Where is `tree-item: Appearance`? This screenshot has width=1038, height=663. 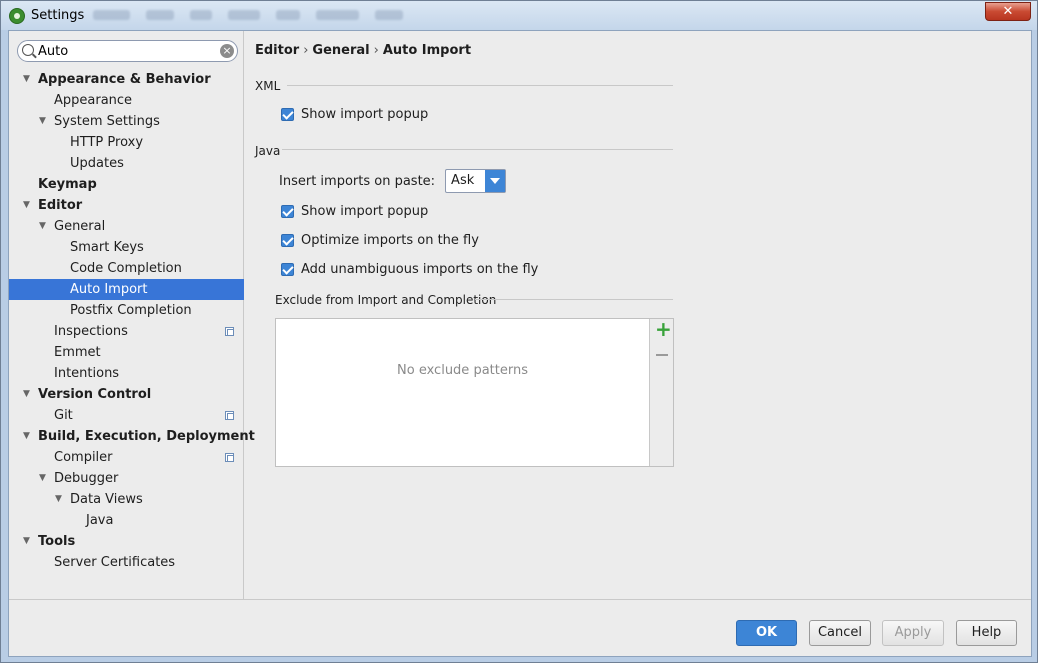 tree-item: Appearance is located at coordinates (126, 100).